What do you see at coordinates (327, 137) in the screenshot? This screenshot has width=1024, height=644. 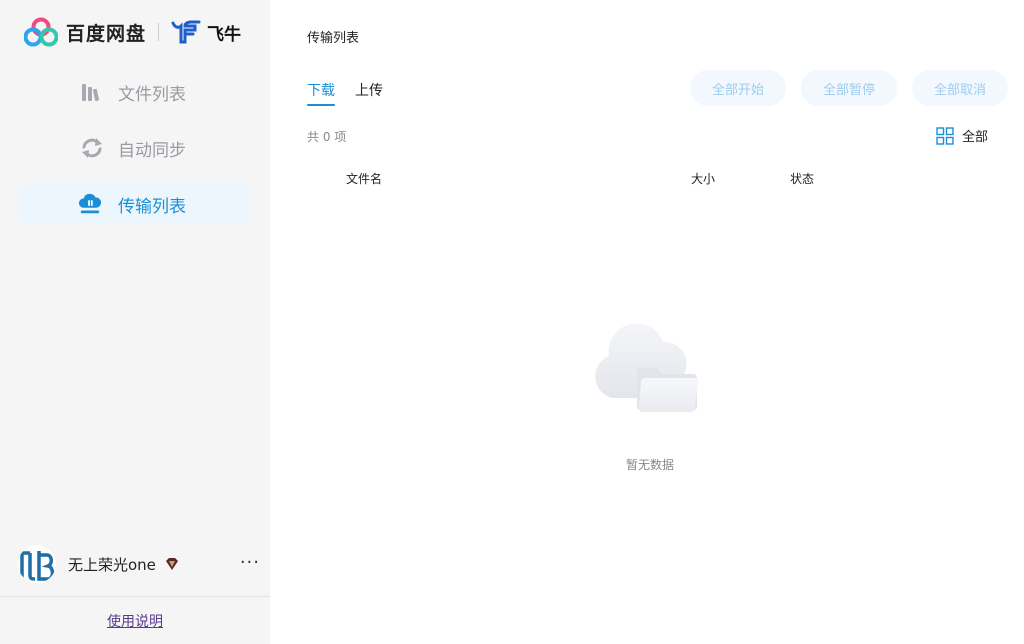 I see `item-count: 共 0 项` at bounding box center [327, 137].